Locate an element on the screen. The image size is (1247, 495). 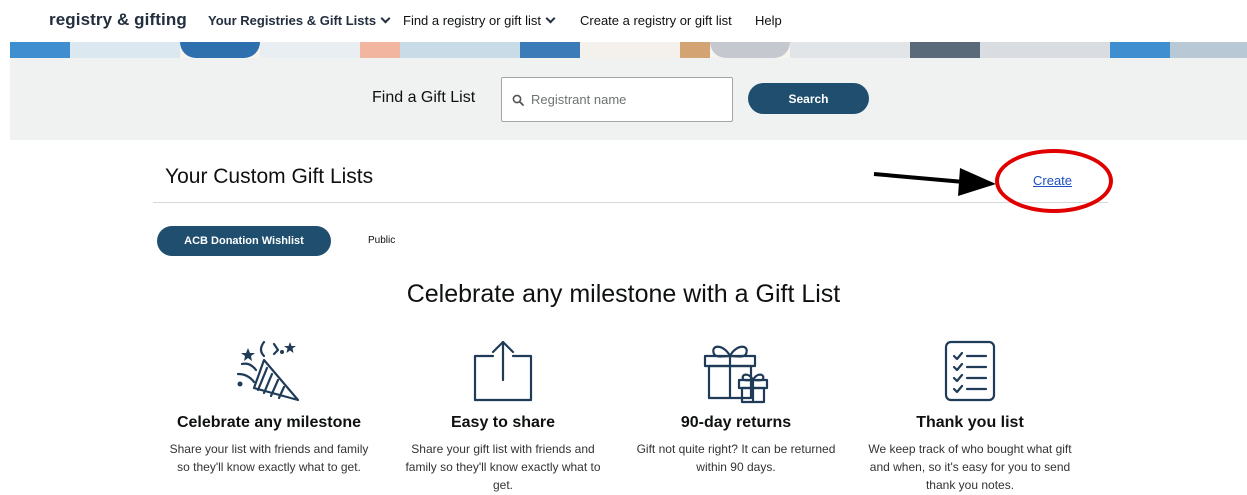
feature-title: 90-day returns is located at coordinates (736, 422).